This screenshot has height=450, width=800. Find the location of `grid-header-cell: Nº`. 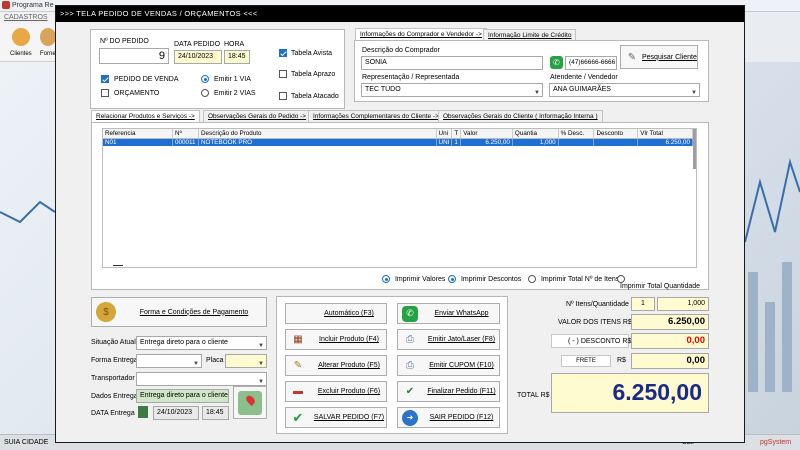

grid-header-cell: Nº is located at coordinates (185, 134).